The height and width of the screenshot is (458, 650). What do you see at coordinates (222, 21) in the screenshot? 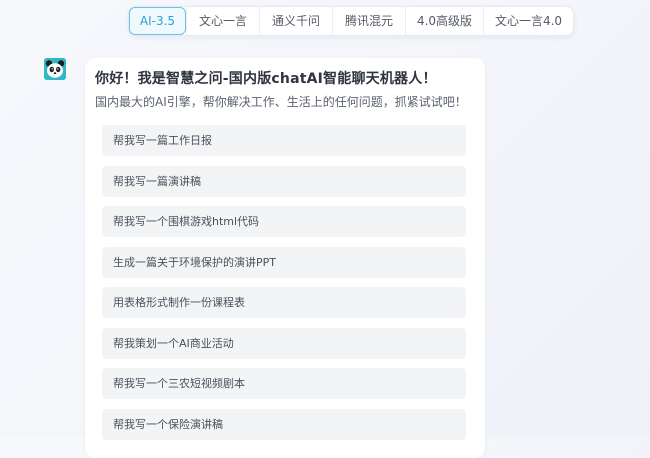
I see `tab-wenxin-yiyan: 文心一言` at bounding box center [222, 21].